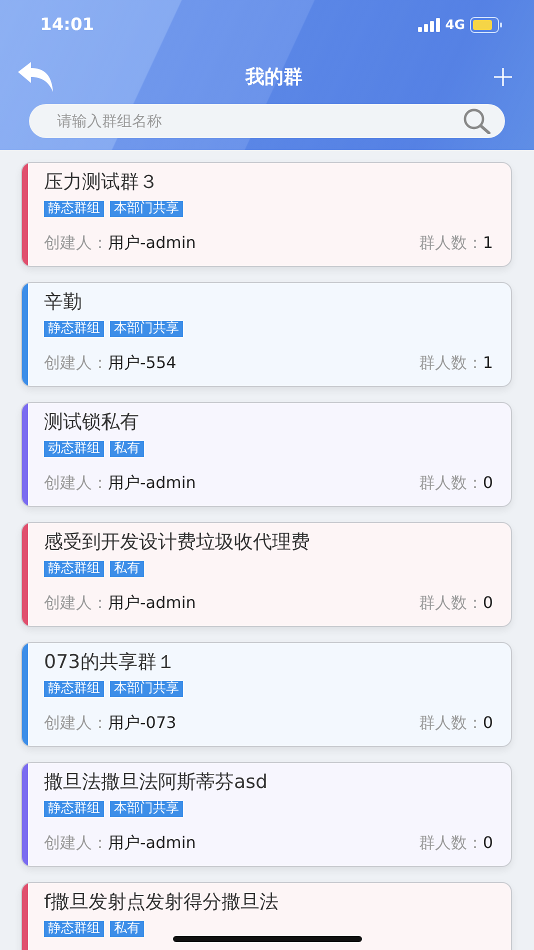 This screenshot has height=950, width=534. I want to click on group-card: 辛勤 静态群组 本部门共享 创建人：用户-554 群人数：1, so click(266, 334).